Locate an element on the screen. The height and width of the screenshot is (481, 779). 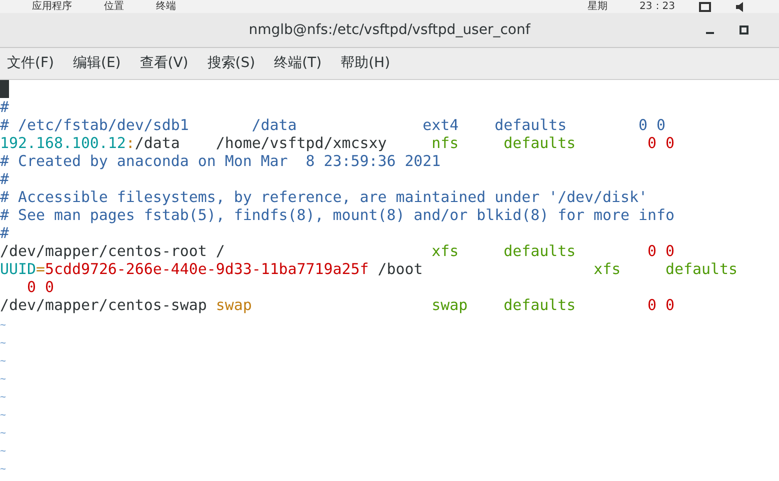
menu-item: 终端(T) is located at coordinates (298, 63).